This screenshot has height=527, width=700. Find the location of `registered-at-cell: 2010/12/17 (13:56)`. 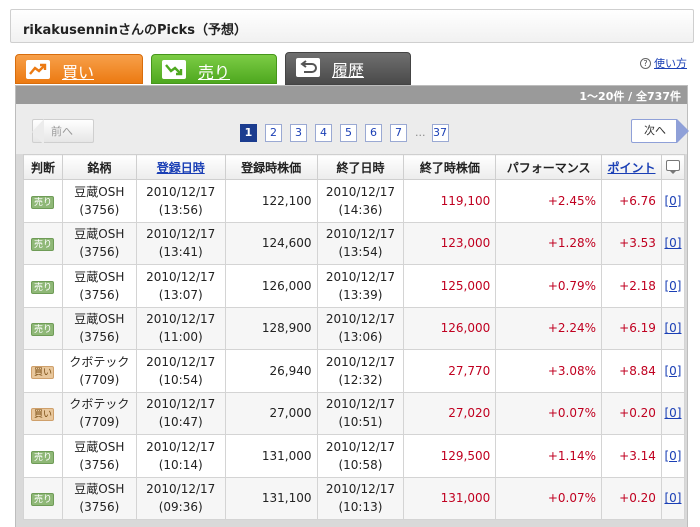

registered-at-cell: 2010/12/17 (13:56) is located at coordinates (180, 201).